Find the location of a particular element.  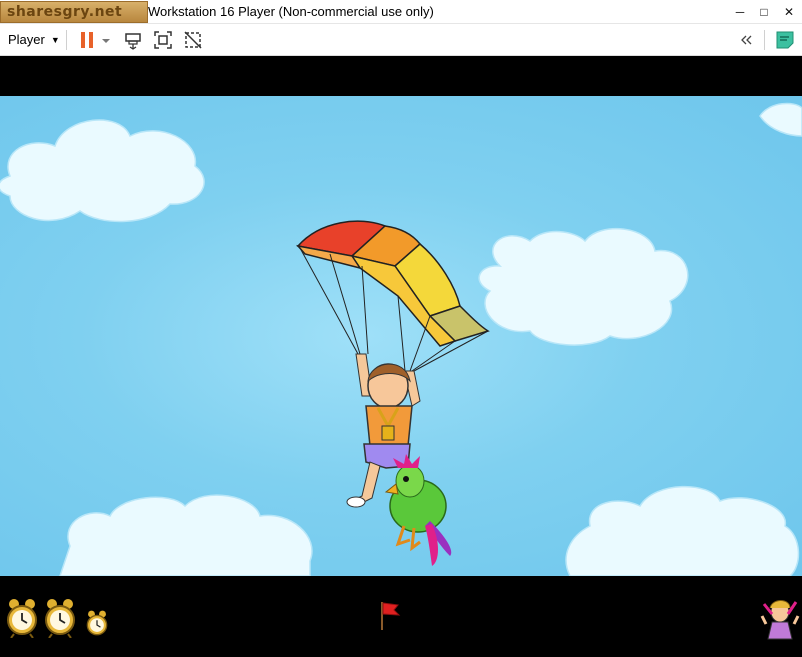

fairy-mascot-icon is located at coordinates (780, 619).